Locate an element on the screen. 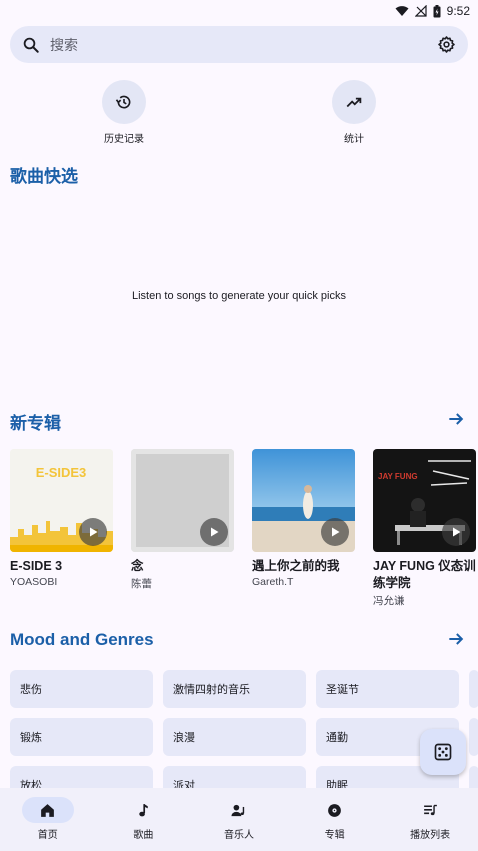  nav-label-albums: 专辑 is located at coordinates (334, 835).